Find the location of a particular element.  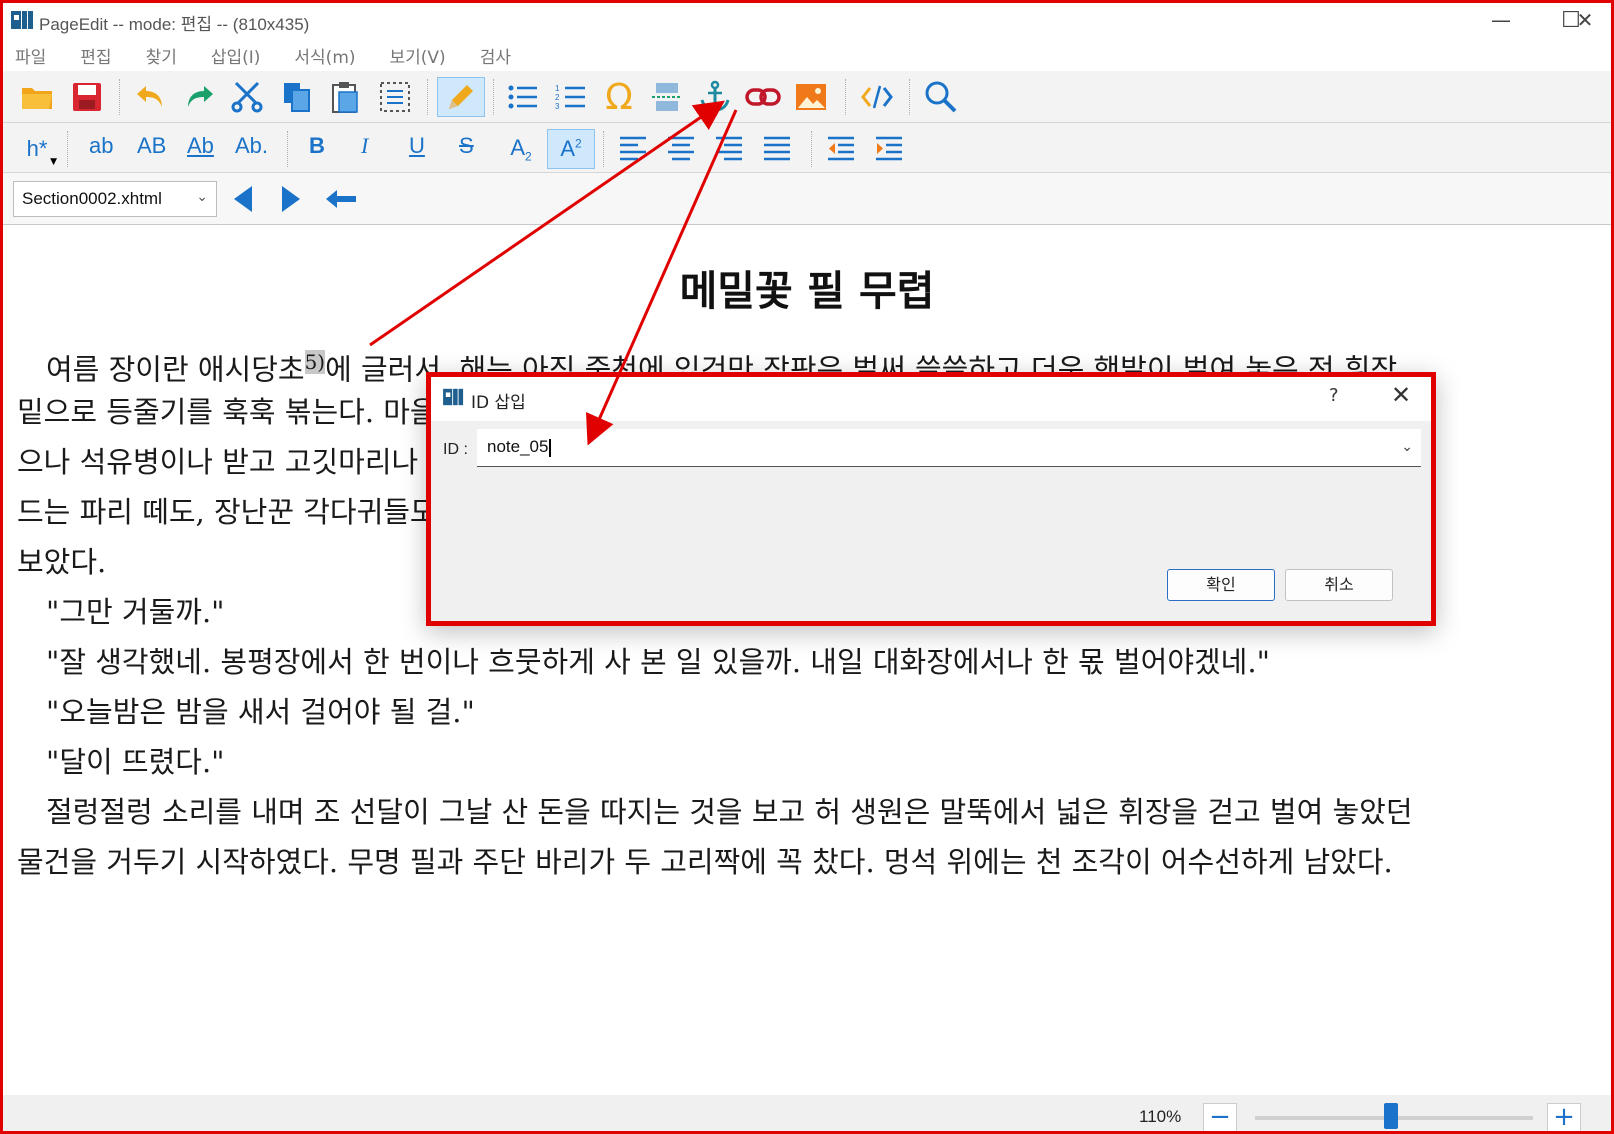

menu-bar: 파일 편집 찾기 삽입(I) 서식(m) 보기(V) 검사 is located at coordinates (807, 55).